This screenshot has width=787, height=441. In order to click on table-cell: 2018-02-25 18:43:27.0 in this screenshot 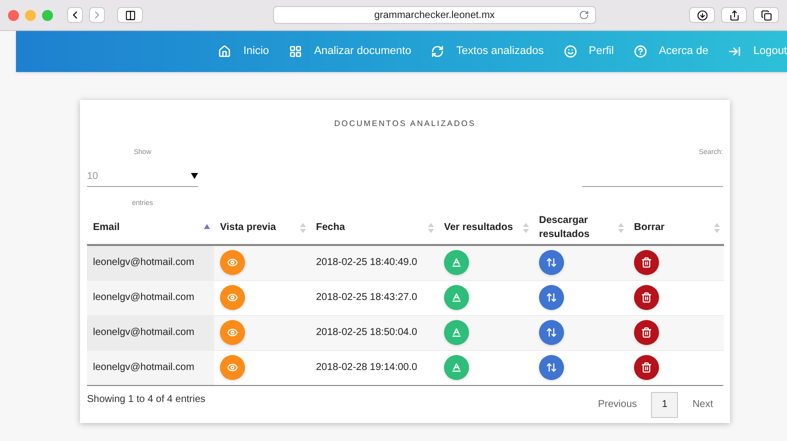, I will do `click(374, 297)`.